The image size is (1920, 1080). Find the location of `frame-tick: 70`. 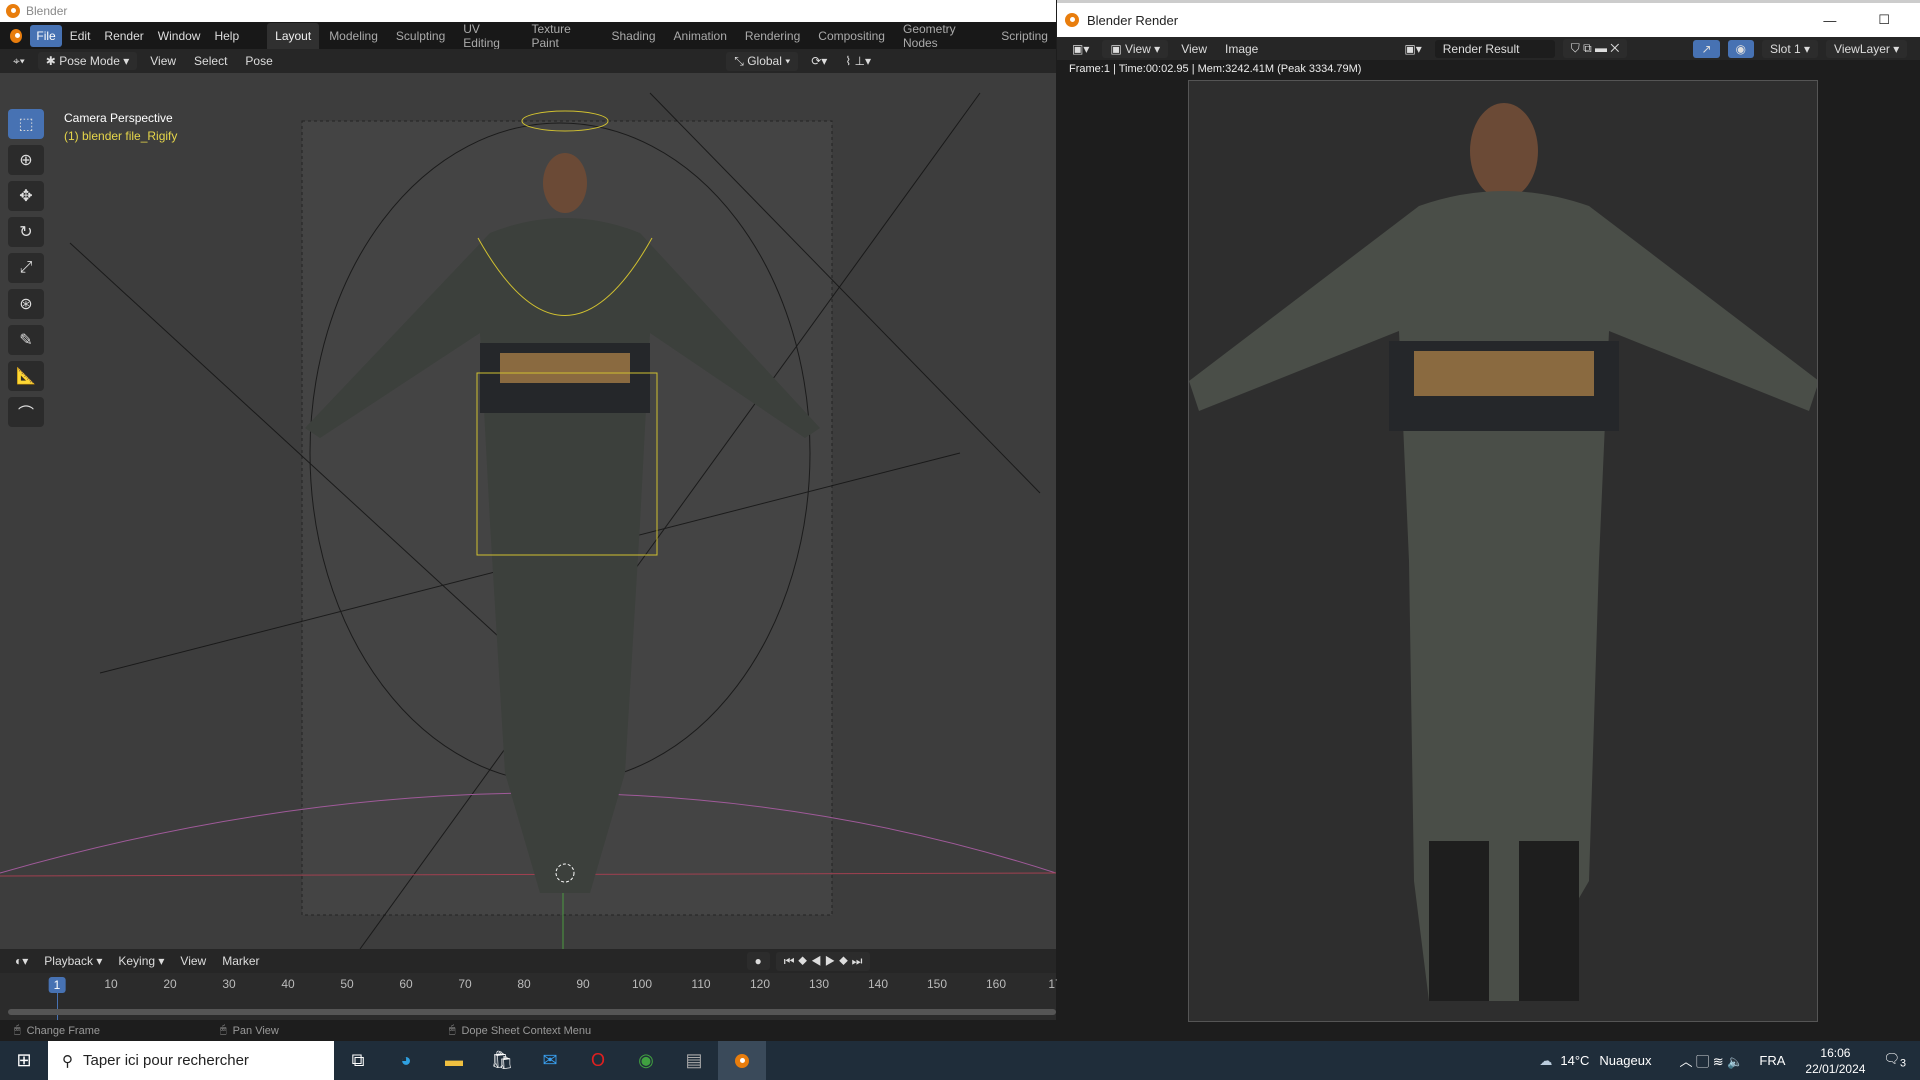

frame-tick: 70 is located at coordinates (465, 984).